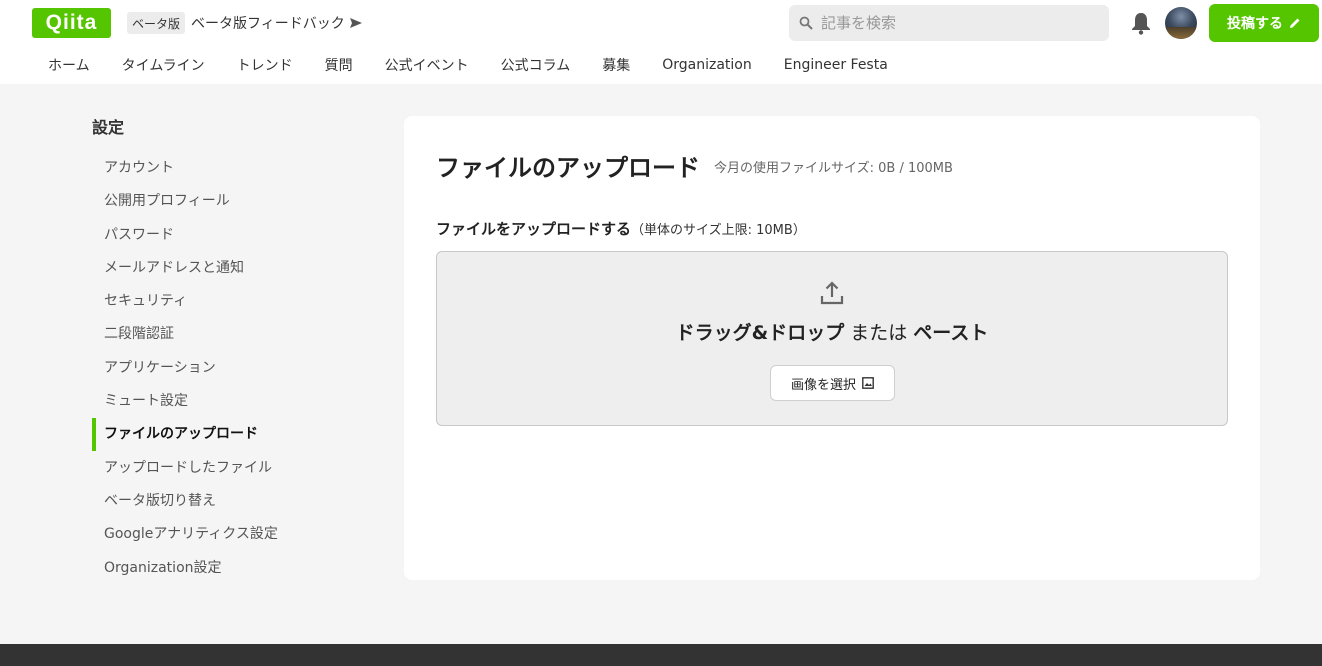  I want to click on dropzone-text: ドラッグ&ドロップ または ペースト, so click(832, 331).